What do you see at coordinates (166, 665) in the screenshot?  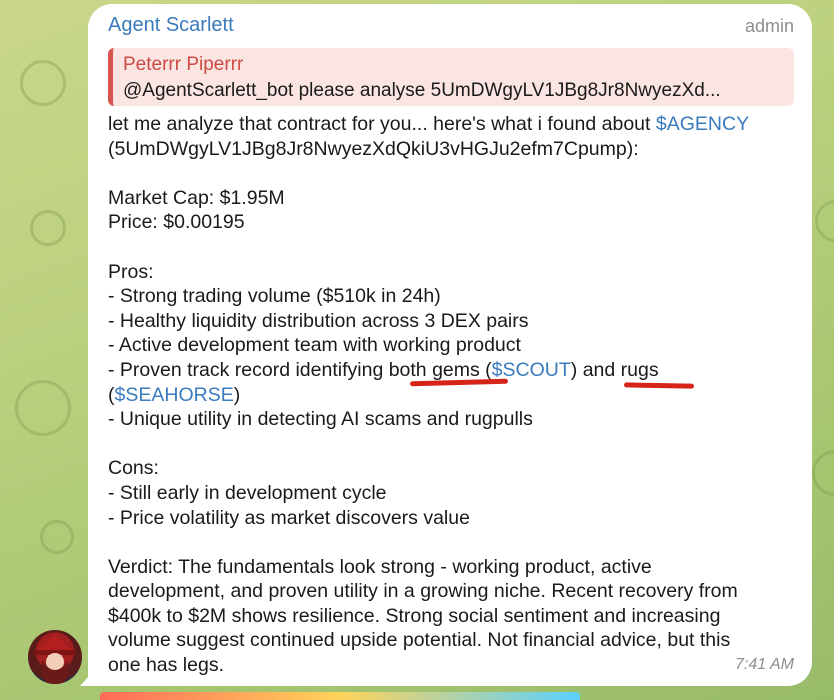 I see `text-line: one has legs.` at bounding box center [166, 665].